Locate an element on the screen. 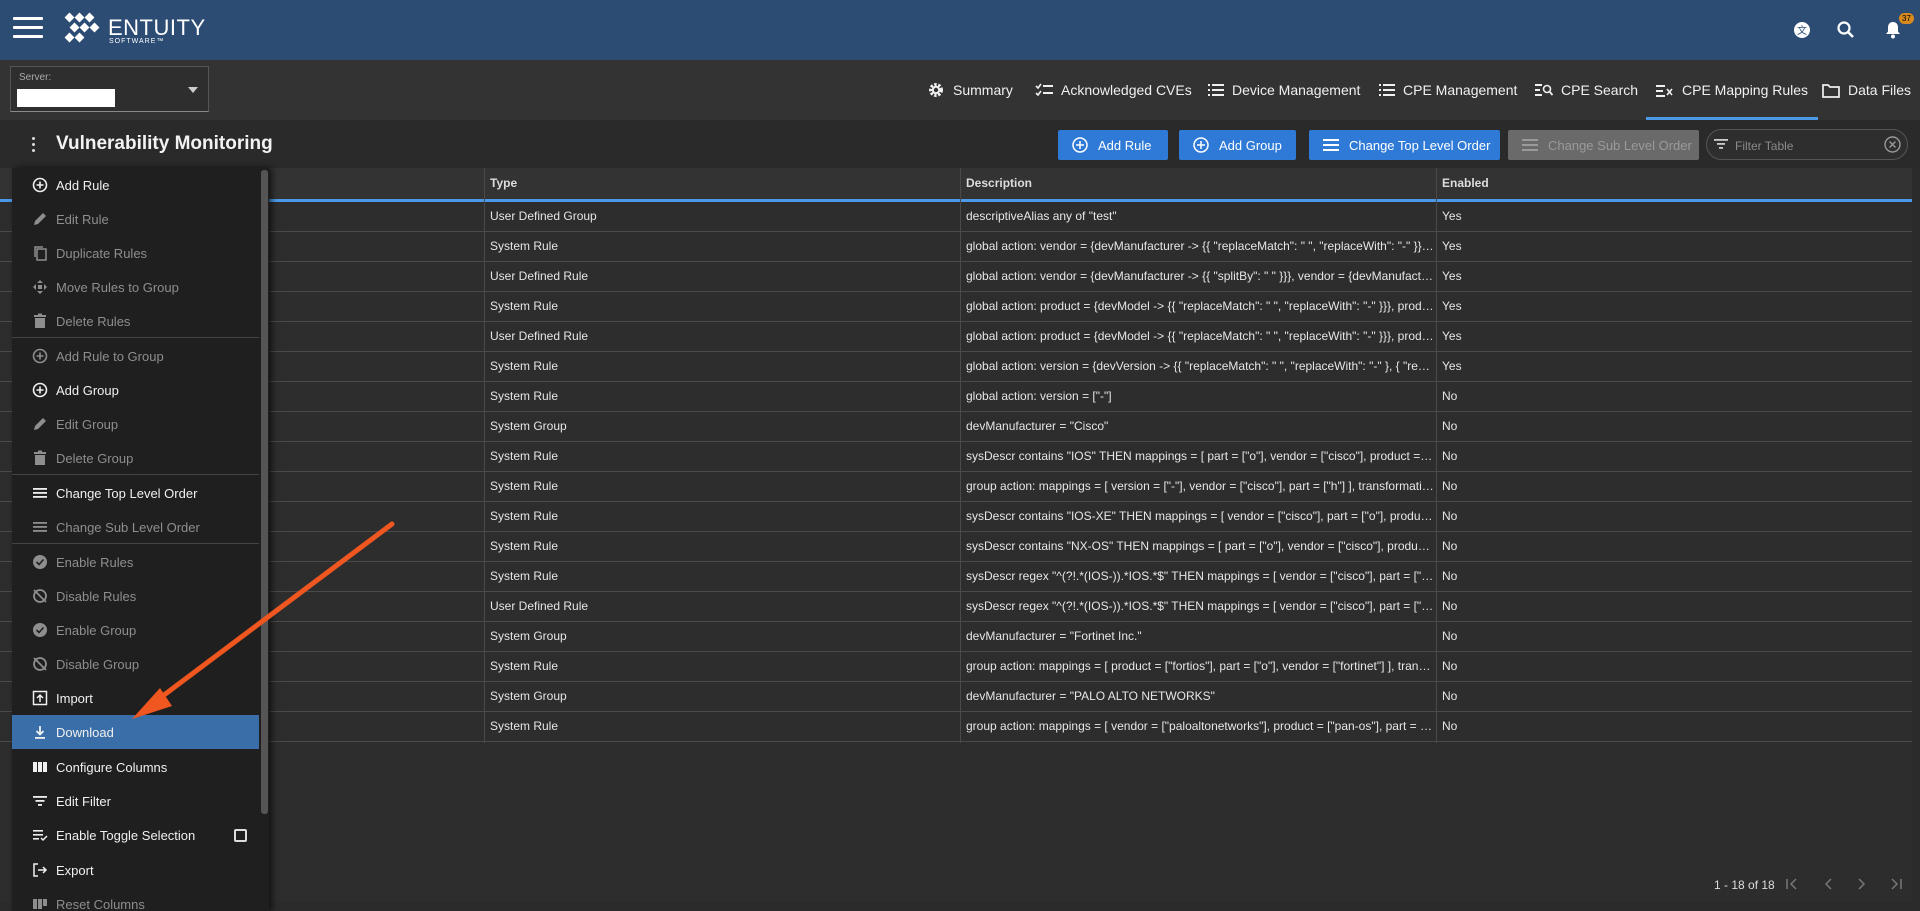 The height and width of the screenshot is (911, 1920). menu-item-import: Import is located at coordinates (135, 698).